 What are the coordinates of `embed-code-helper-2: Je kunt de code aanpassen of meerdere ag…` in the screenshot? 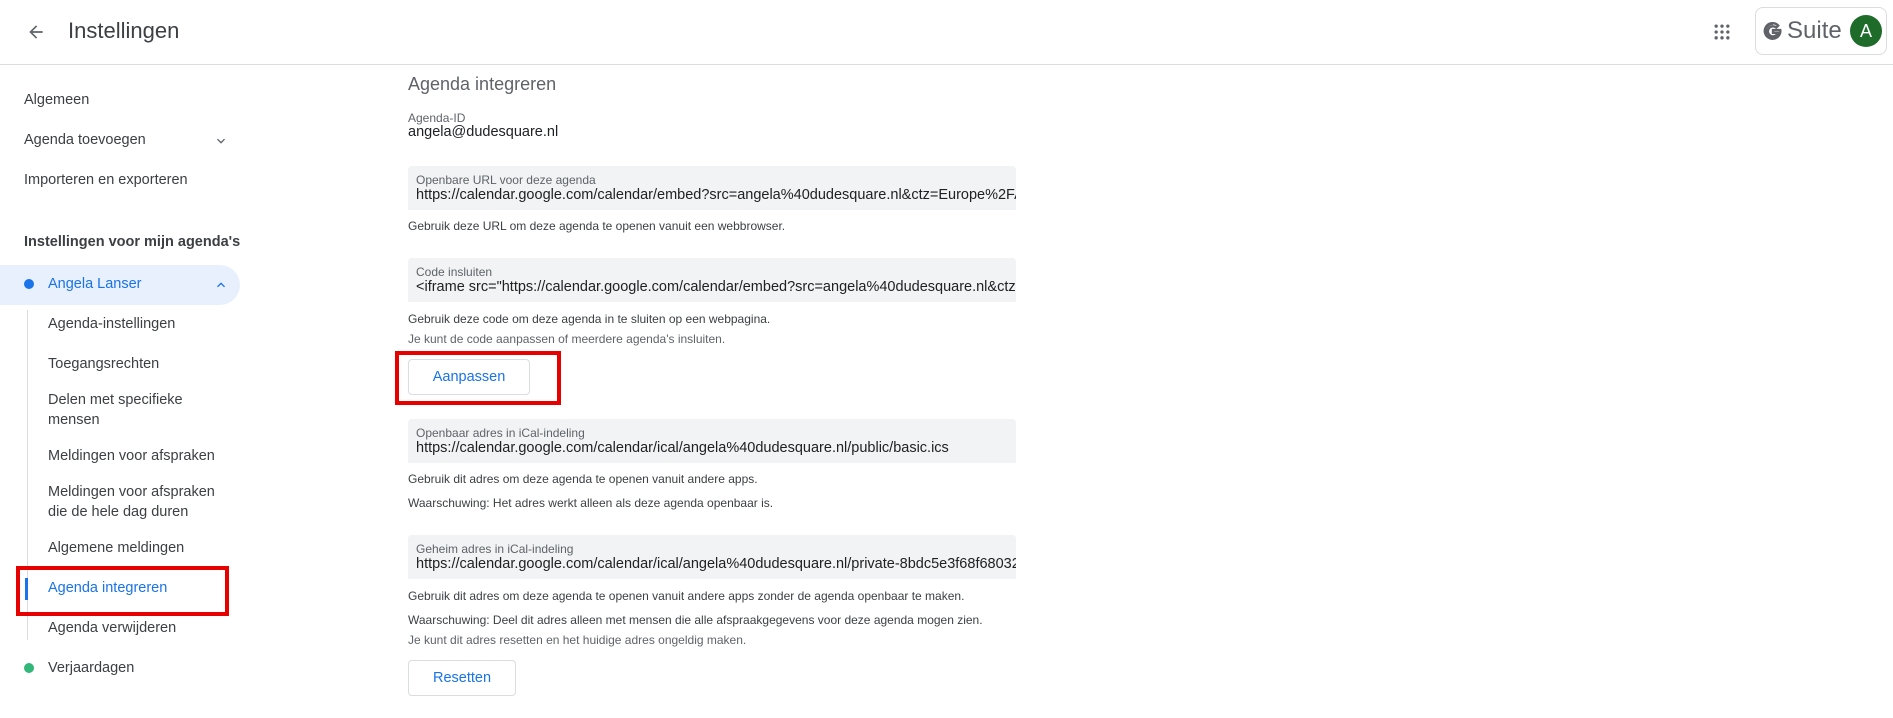 It's located at (567, 339).